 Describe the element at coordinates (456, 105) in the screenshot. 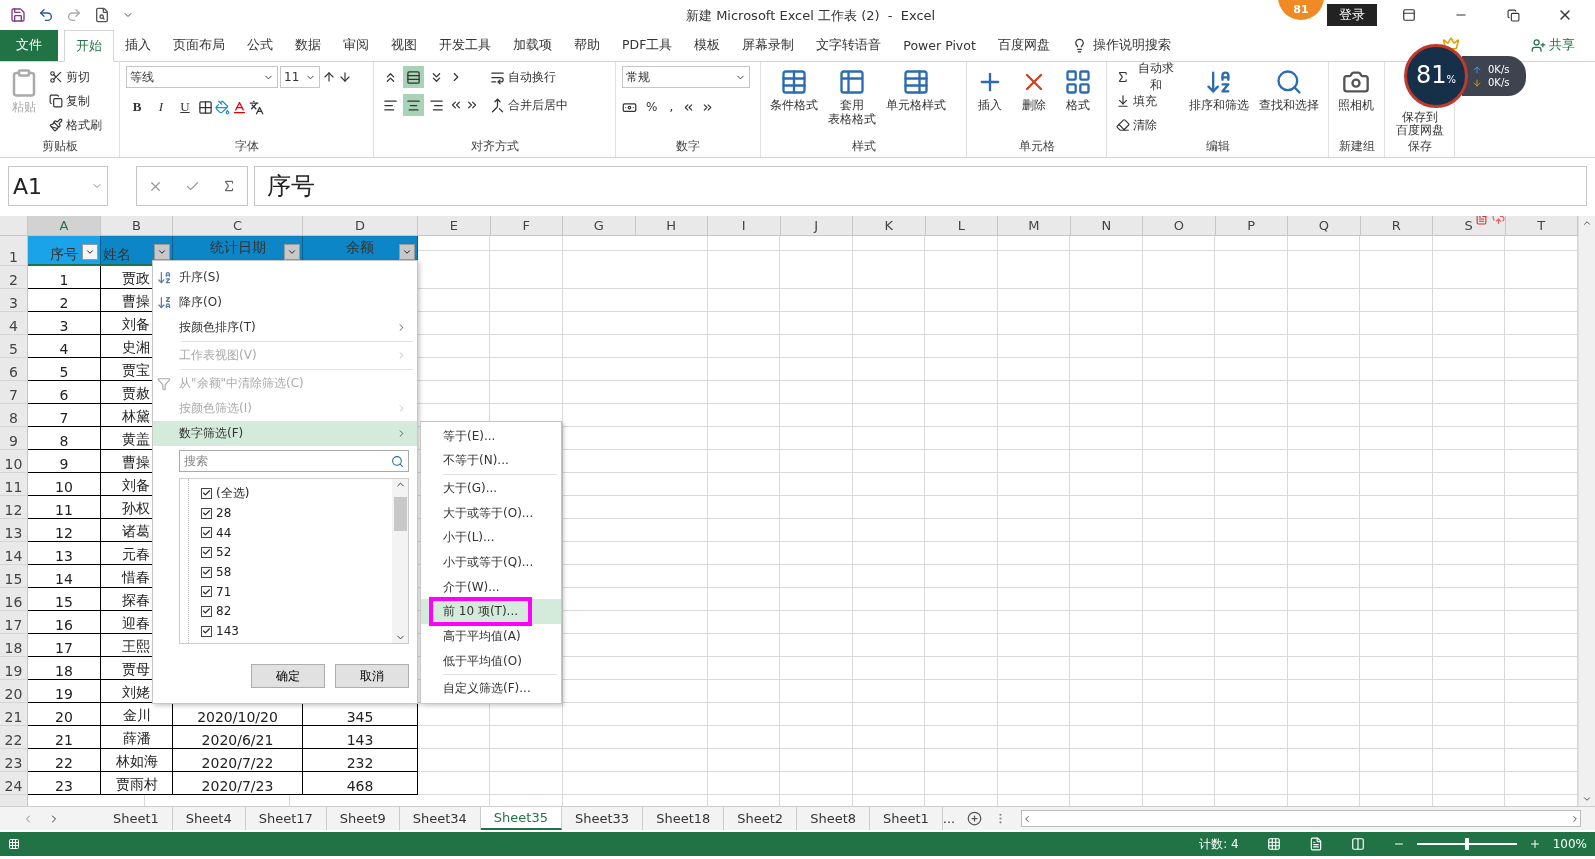

I see `decrease-indent-icon` at that location.